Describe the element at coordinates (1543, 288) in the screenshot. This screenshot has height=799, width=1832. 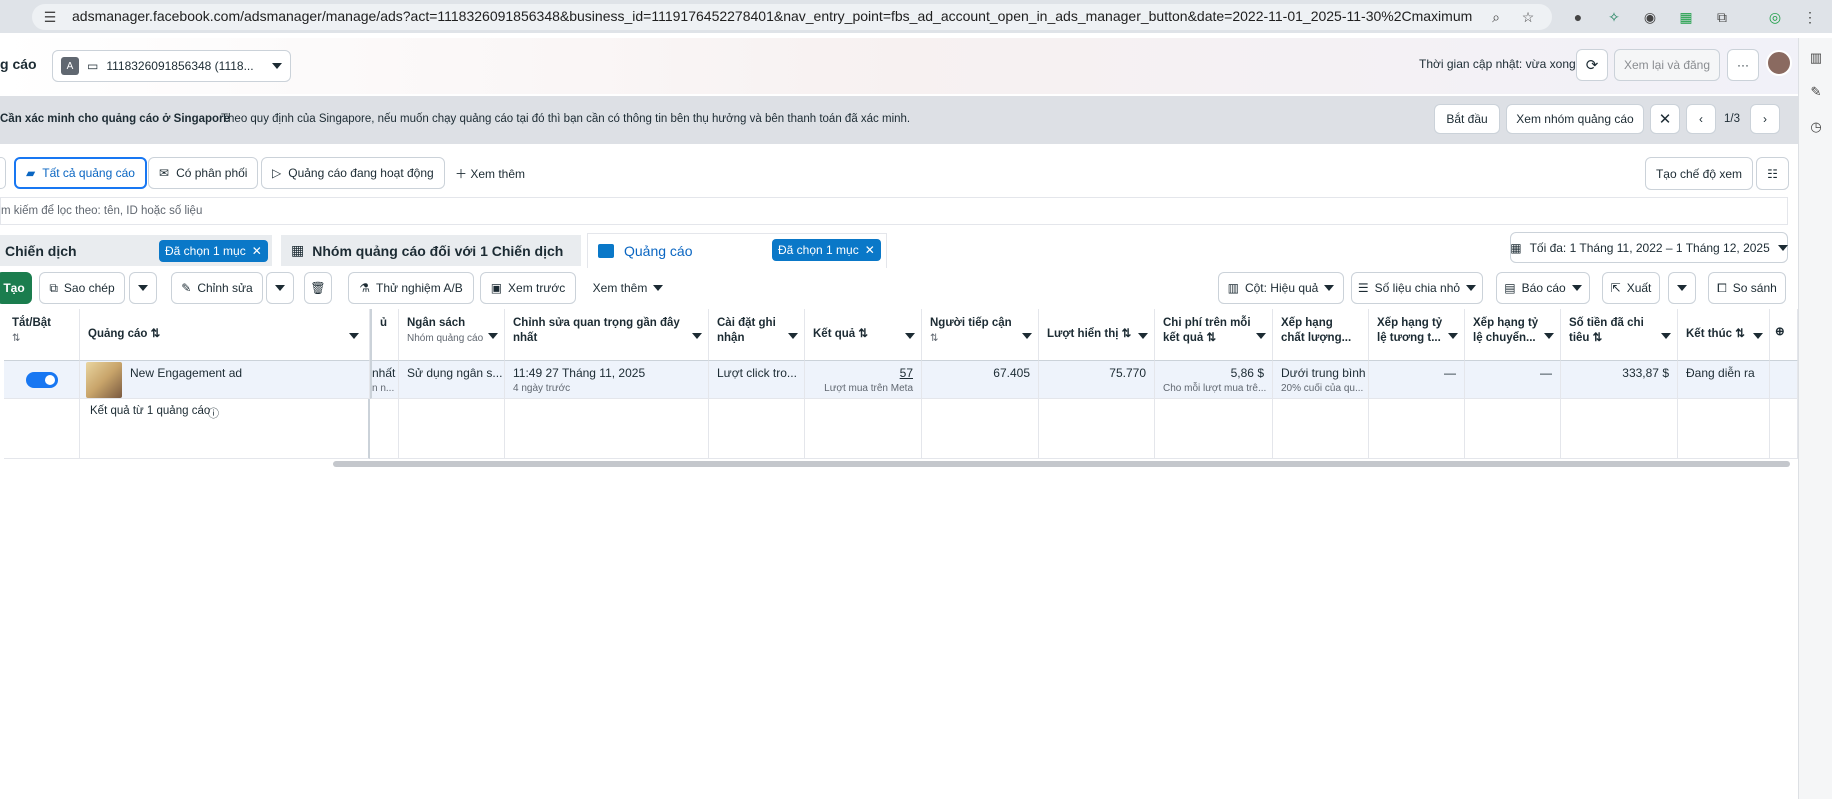
I see `reports-button: ▤ Báo cáo` at that location.